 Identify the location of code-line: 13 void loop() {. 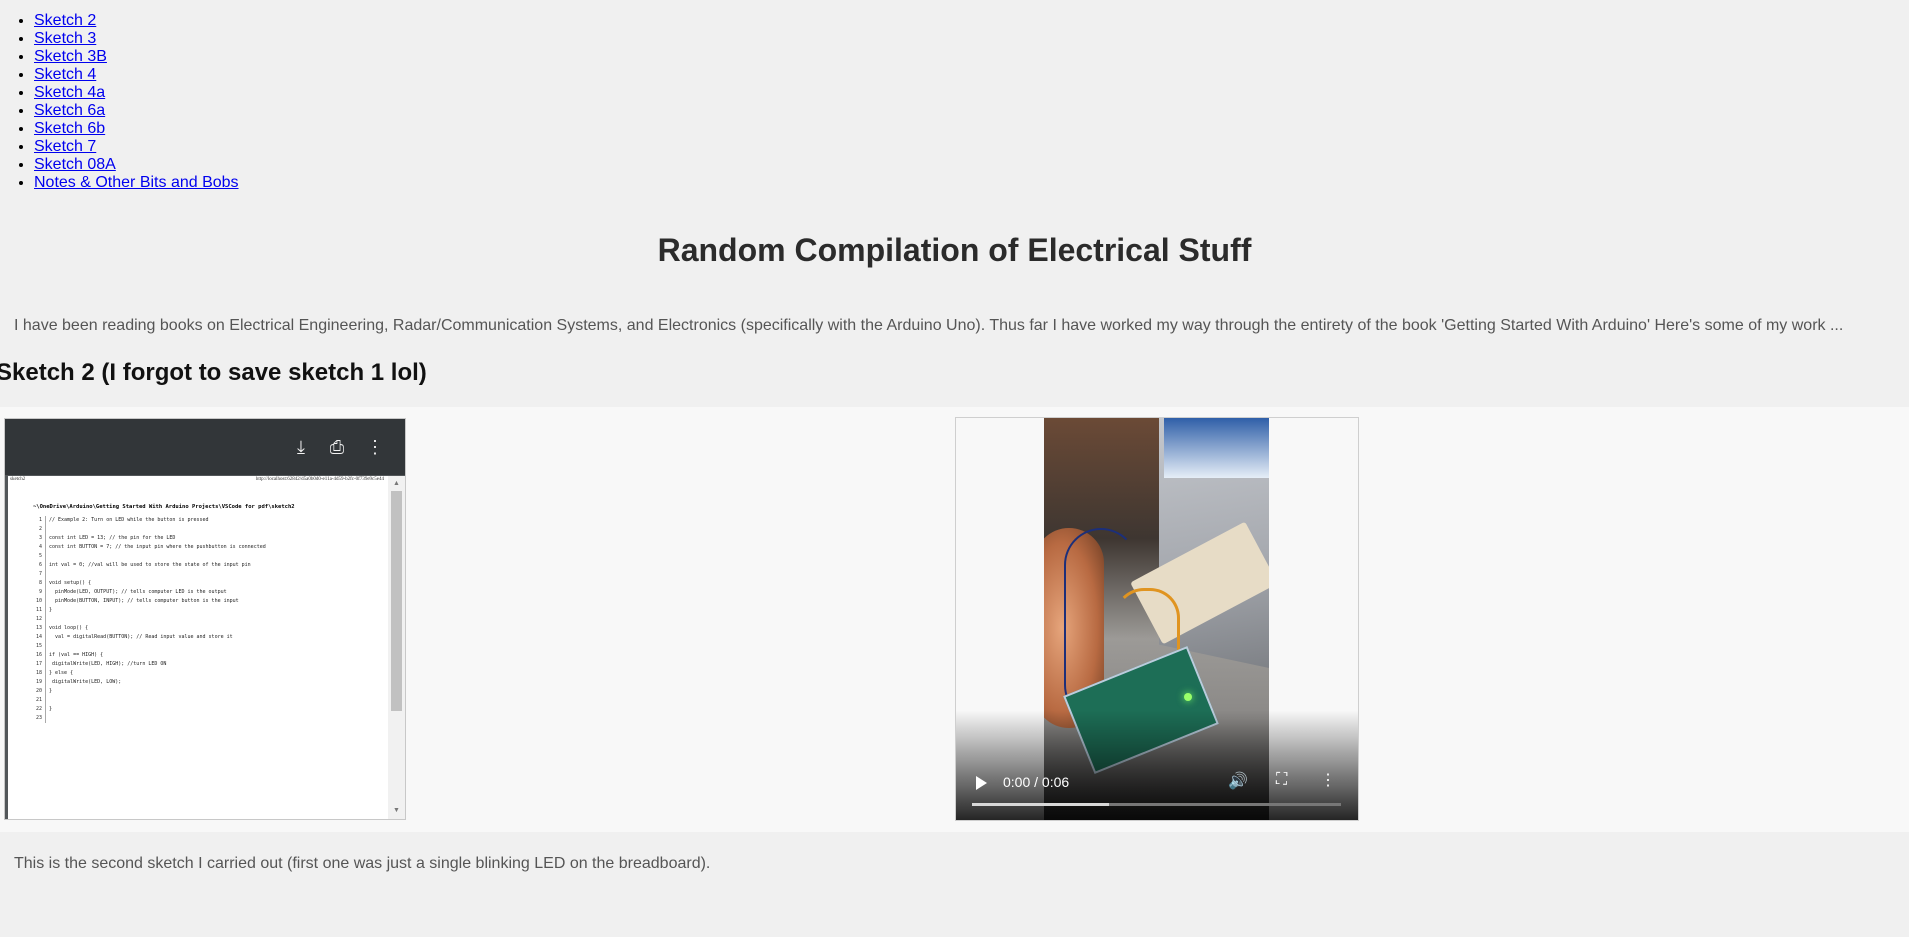
(149, 628).